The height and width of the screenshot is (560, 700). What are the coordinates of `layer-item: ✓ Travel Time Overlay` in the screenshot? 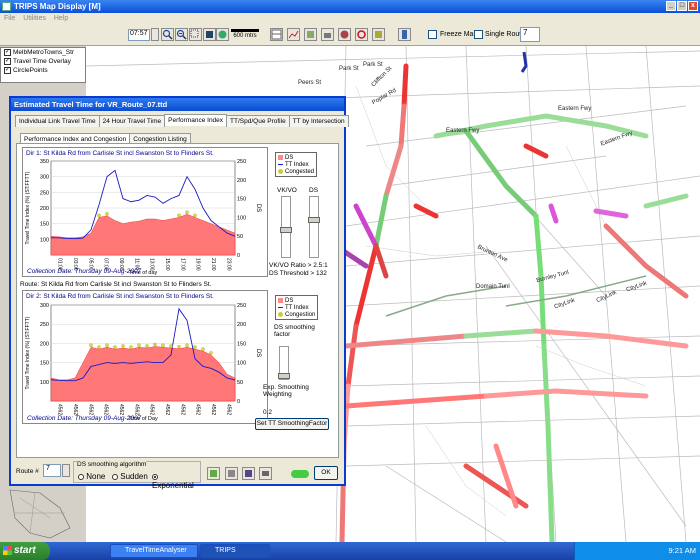 It's located at (43, 61).